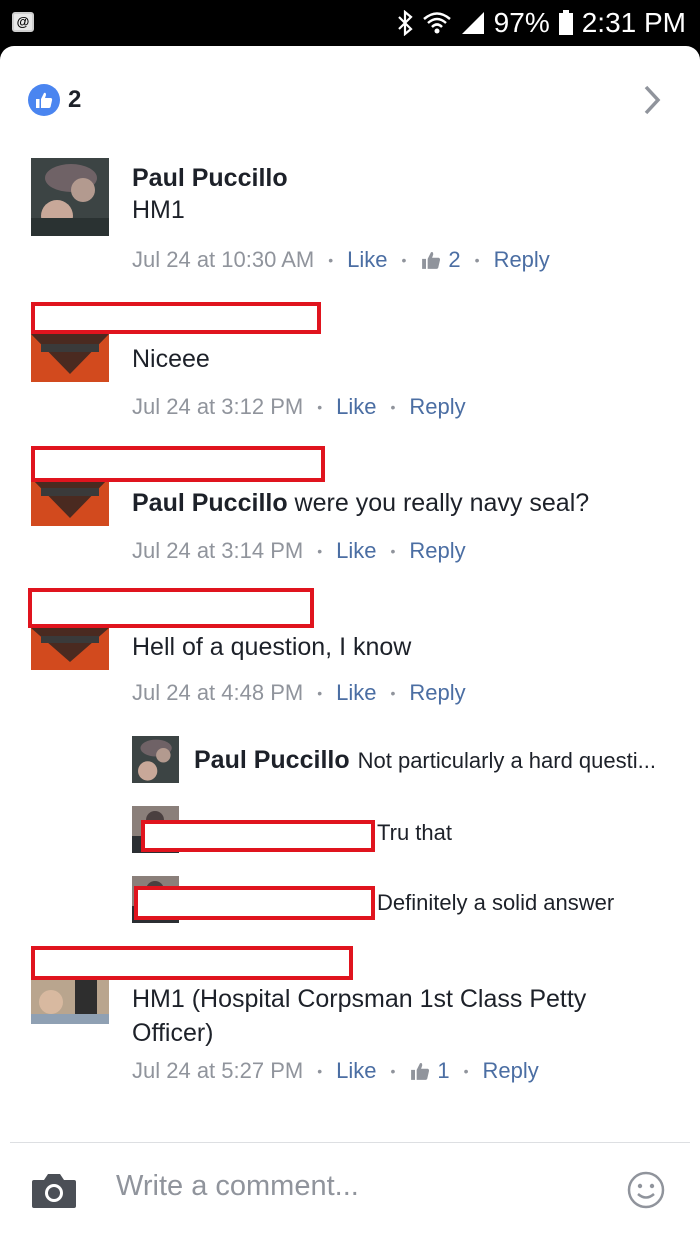  Describe the element at coordinates (217, 551) in the screenshot. I see `comment-time: Jul 24 at 3:14 PM` at that location.